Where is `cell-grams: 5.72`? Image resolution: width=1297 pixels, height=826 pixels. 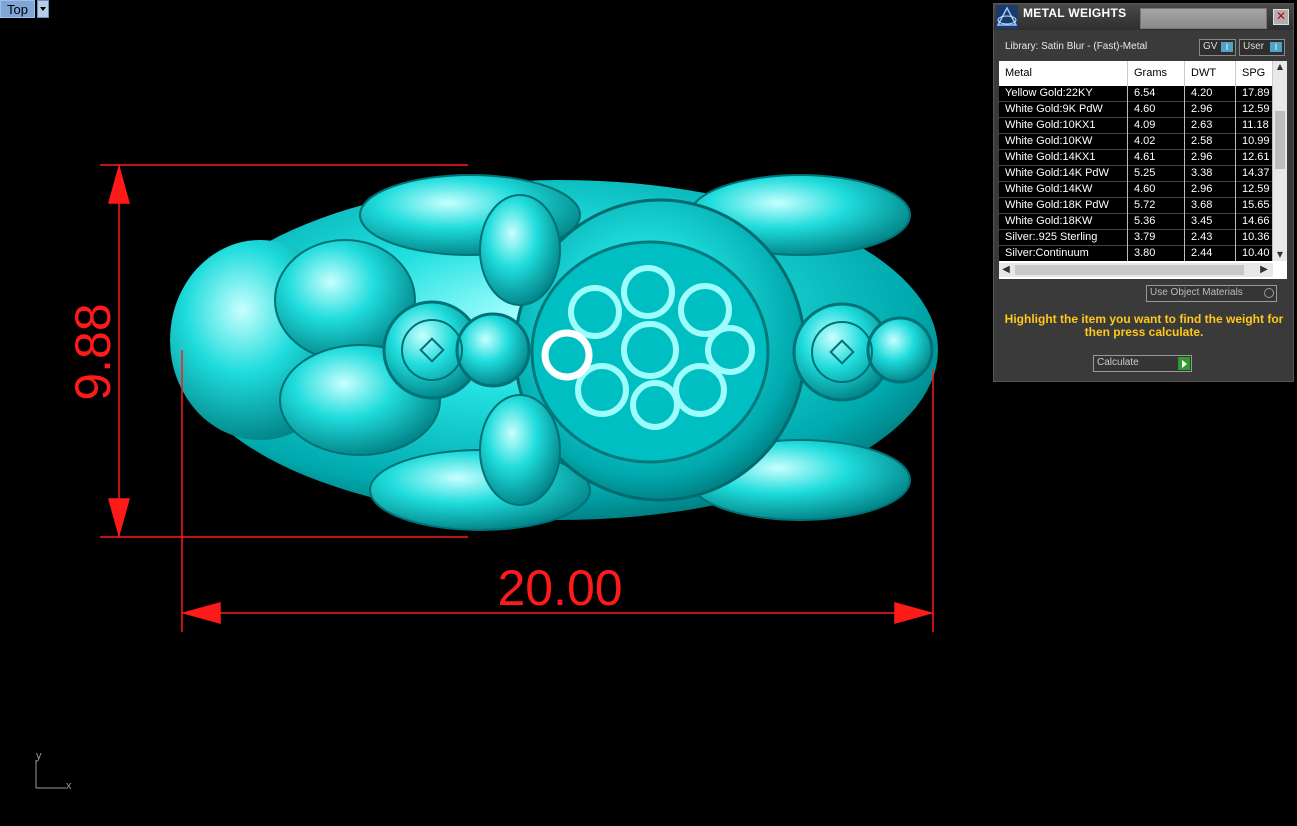
cell-grams: 5.72 is located at coordinates (1156, 206).